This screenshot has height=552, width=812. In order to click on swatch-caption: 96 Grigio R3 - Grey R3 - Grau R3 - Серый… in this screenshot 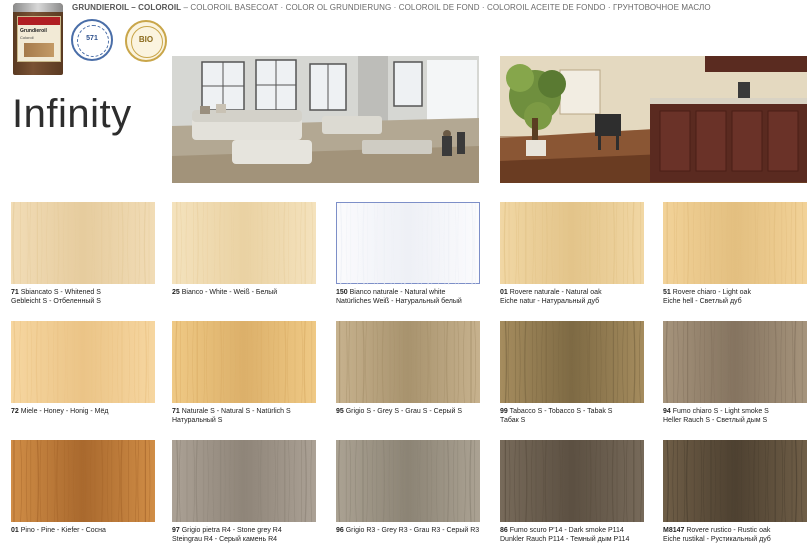, I will do `click(407, 530)`.